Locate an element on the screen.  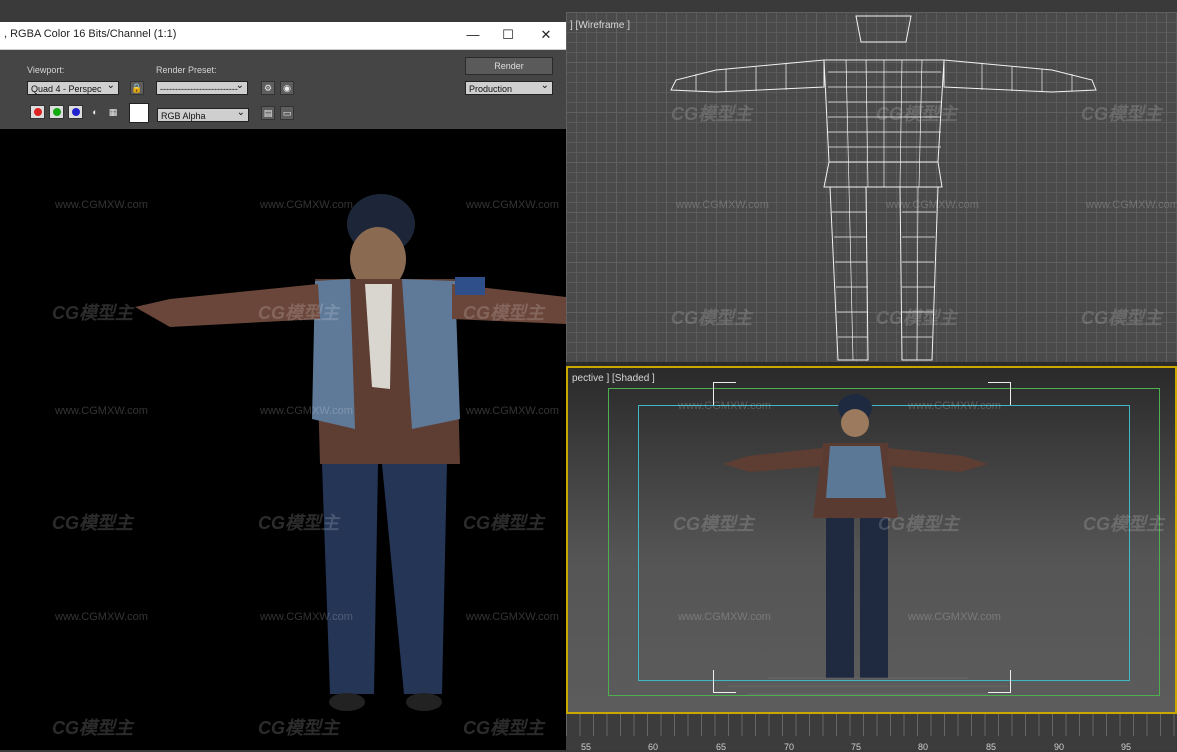
shaded-character is located at coordinates (865, 544).